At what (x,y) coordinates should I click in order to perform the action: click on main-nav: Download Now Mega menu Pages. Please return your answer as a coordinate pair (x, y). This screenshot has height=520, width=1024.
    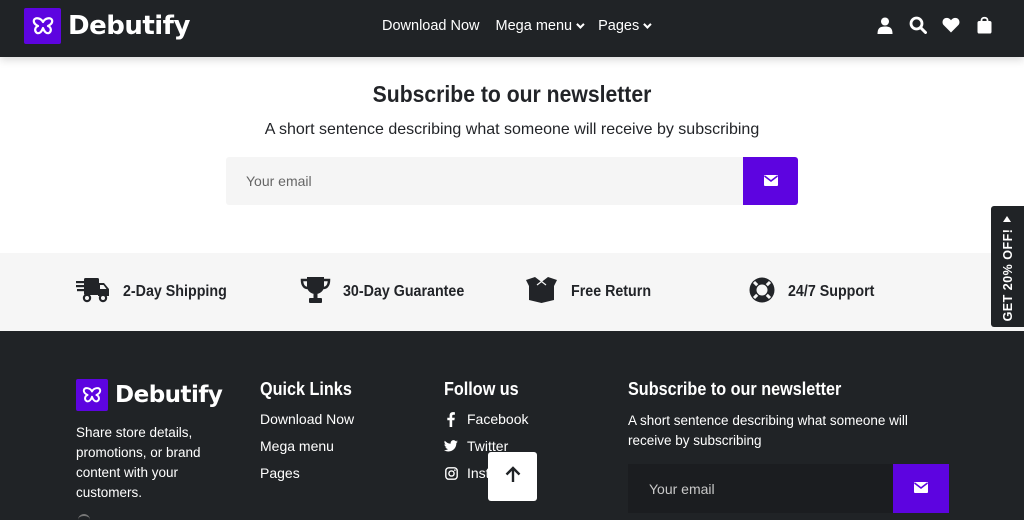
    Looking at the image, I should click on (523, 26).